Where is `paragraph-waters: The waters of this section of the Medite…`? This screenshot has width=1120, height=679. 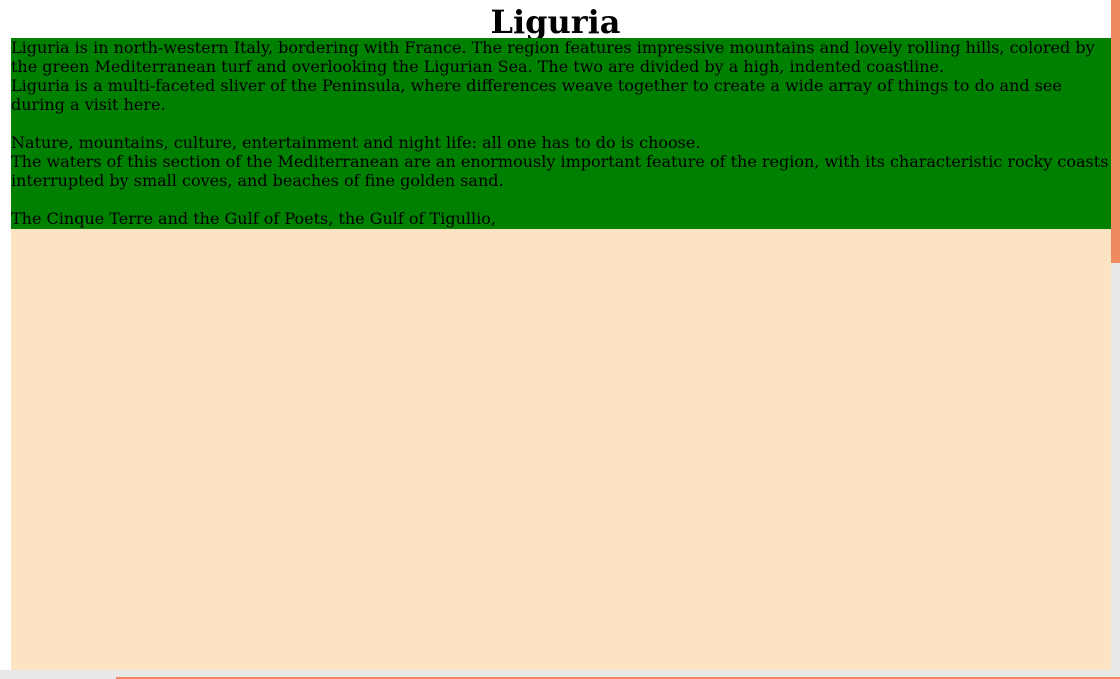
paragraph-waters: The waters of this section of the Medite… is located at coordinates (560, 171).